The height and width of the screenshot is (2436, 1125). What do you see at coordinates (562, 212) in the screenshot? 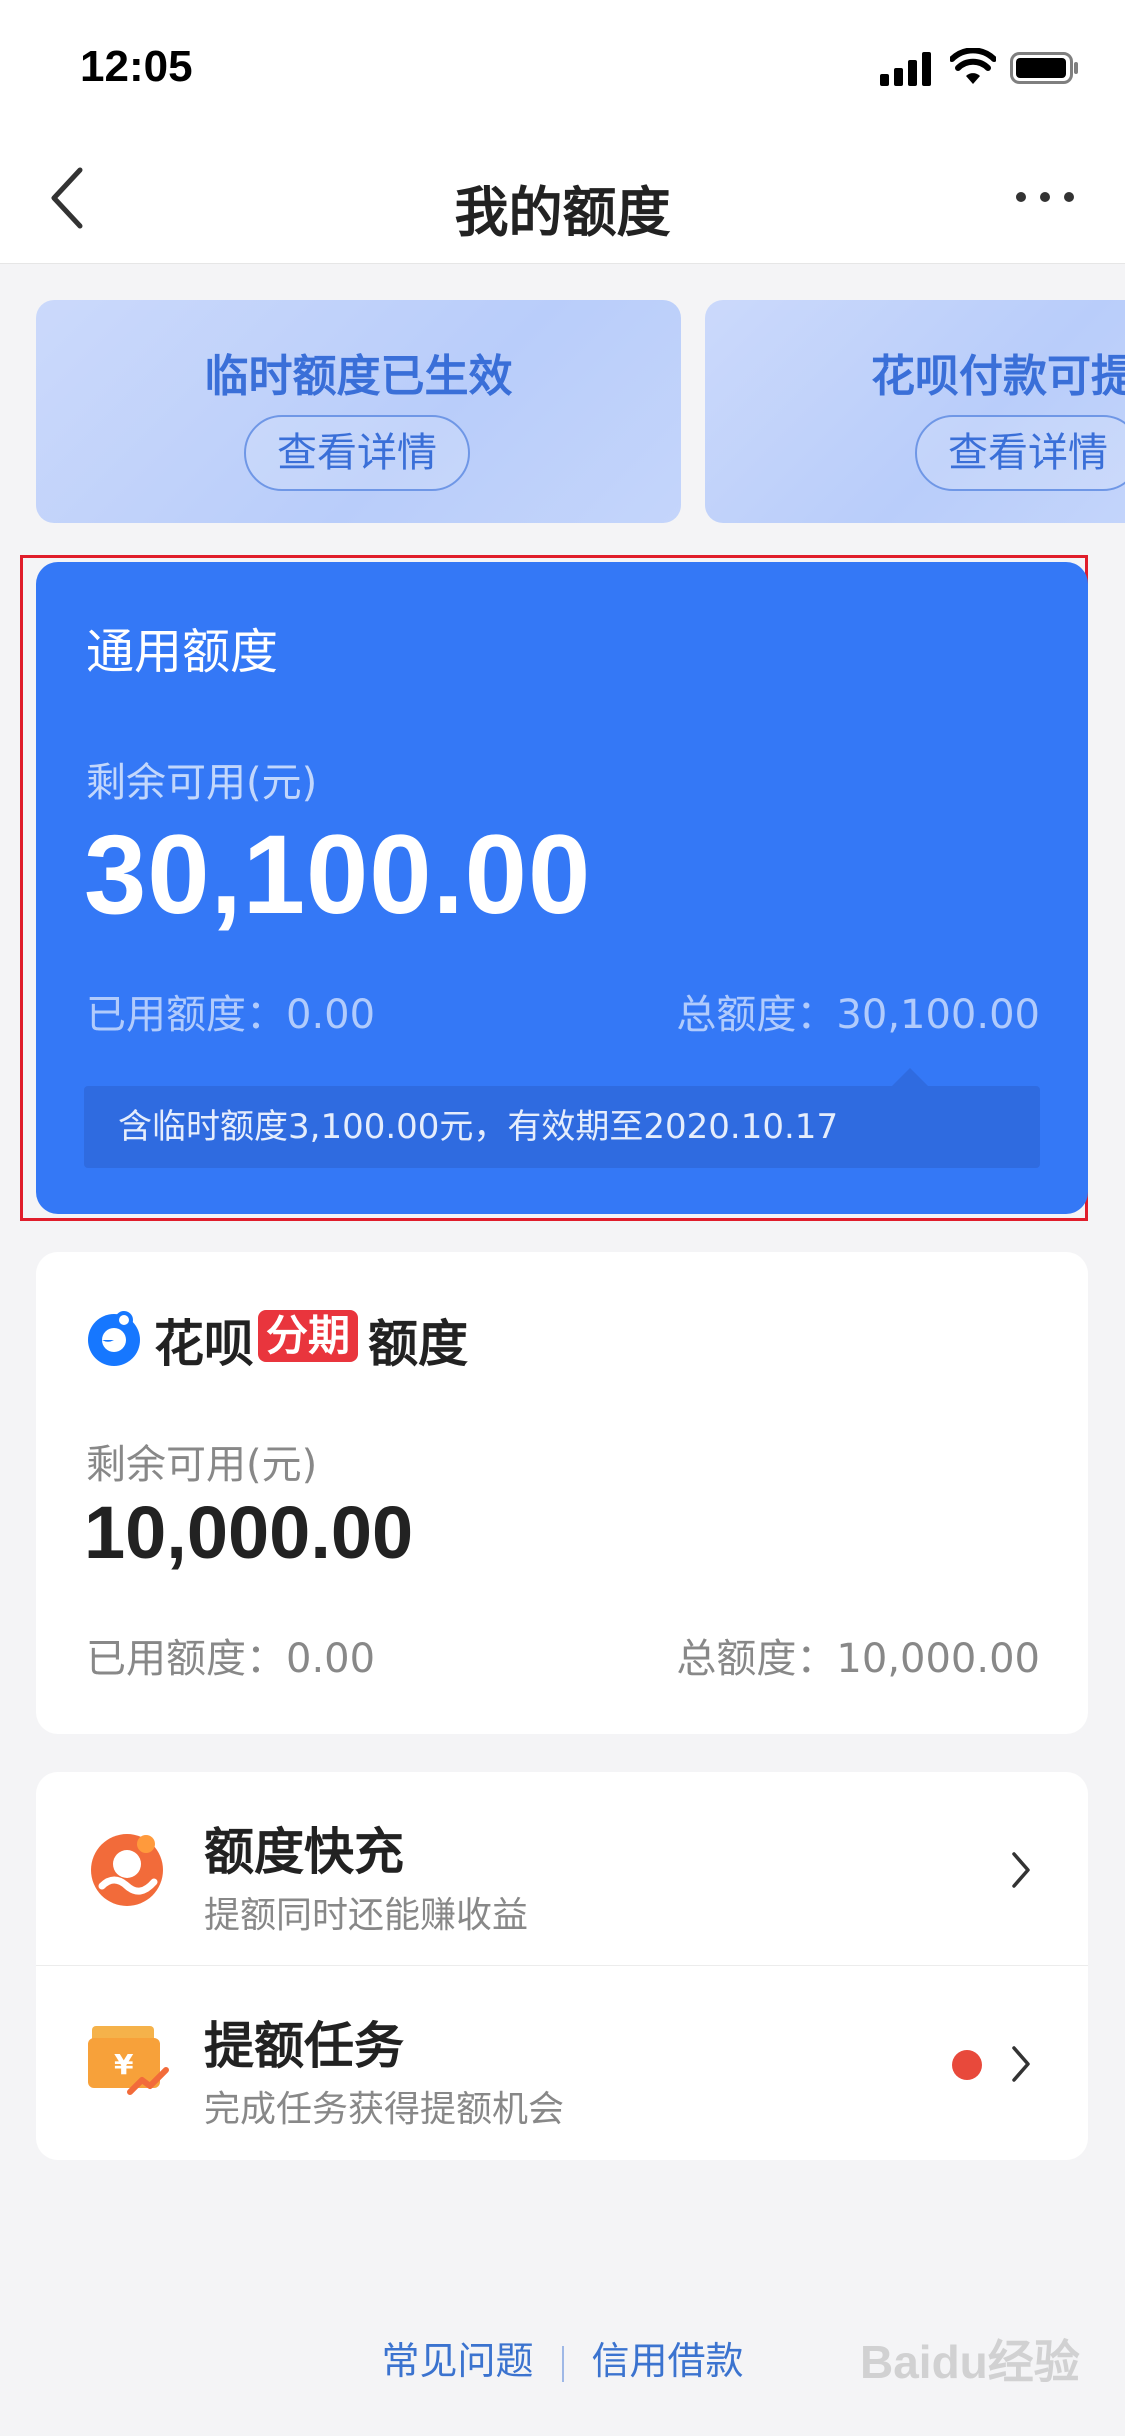
I see `page-title: 我的额度` at bounding box center [562, 212].